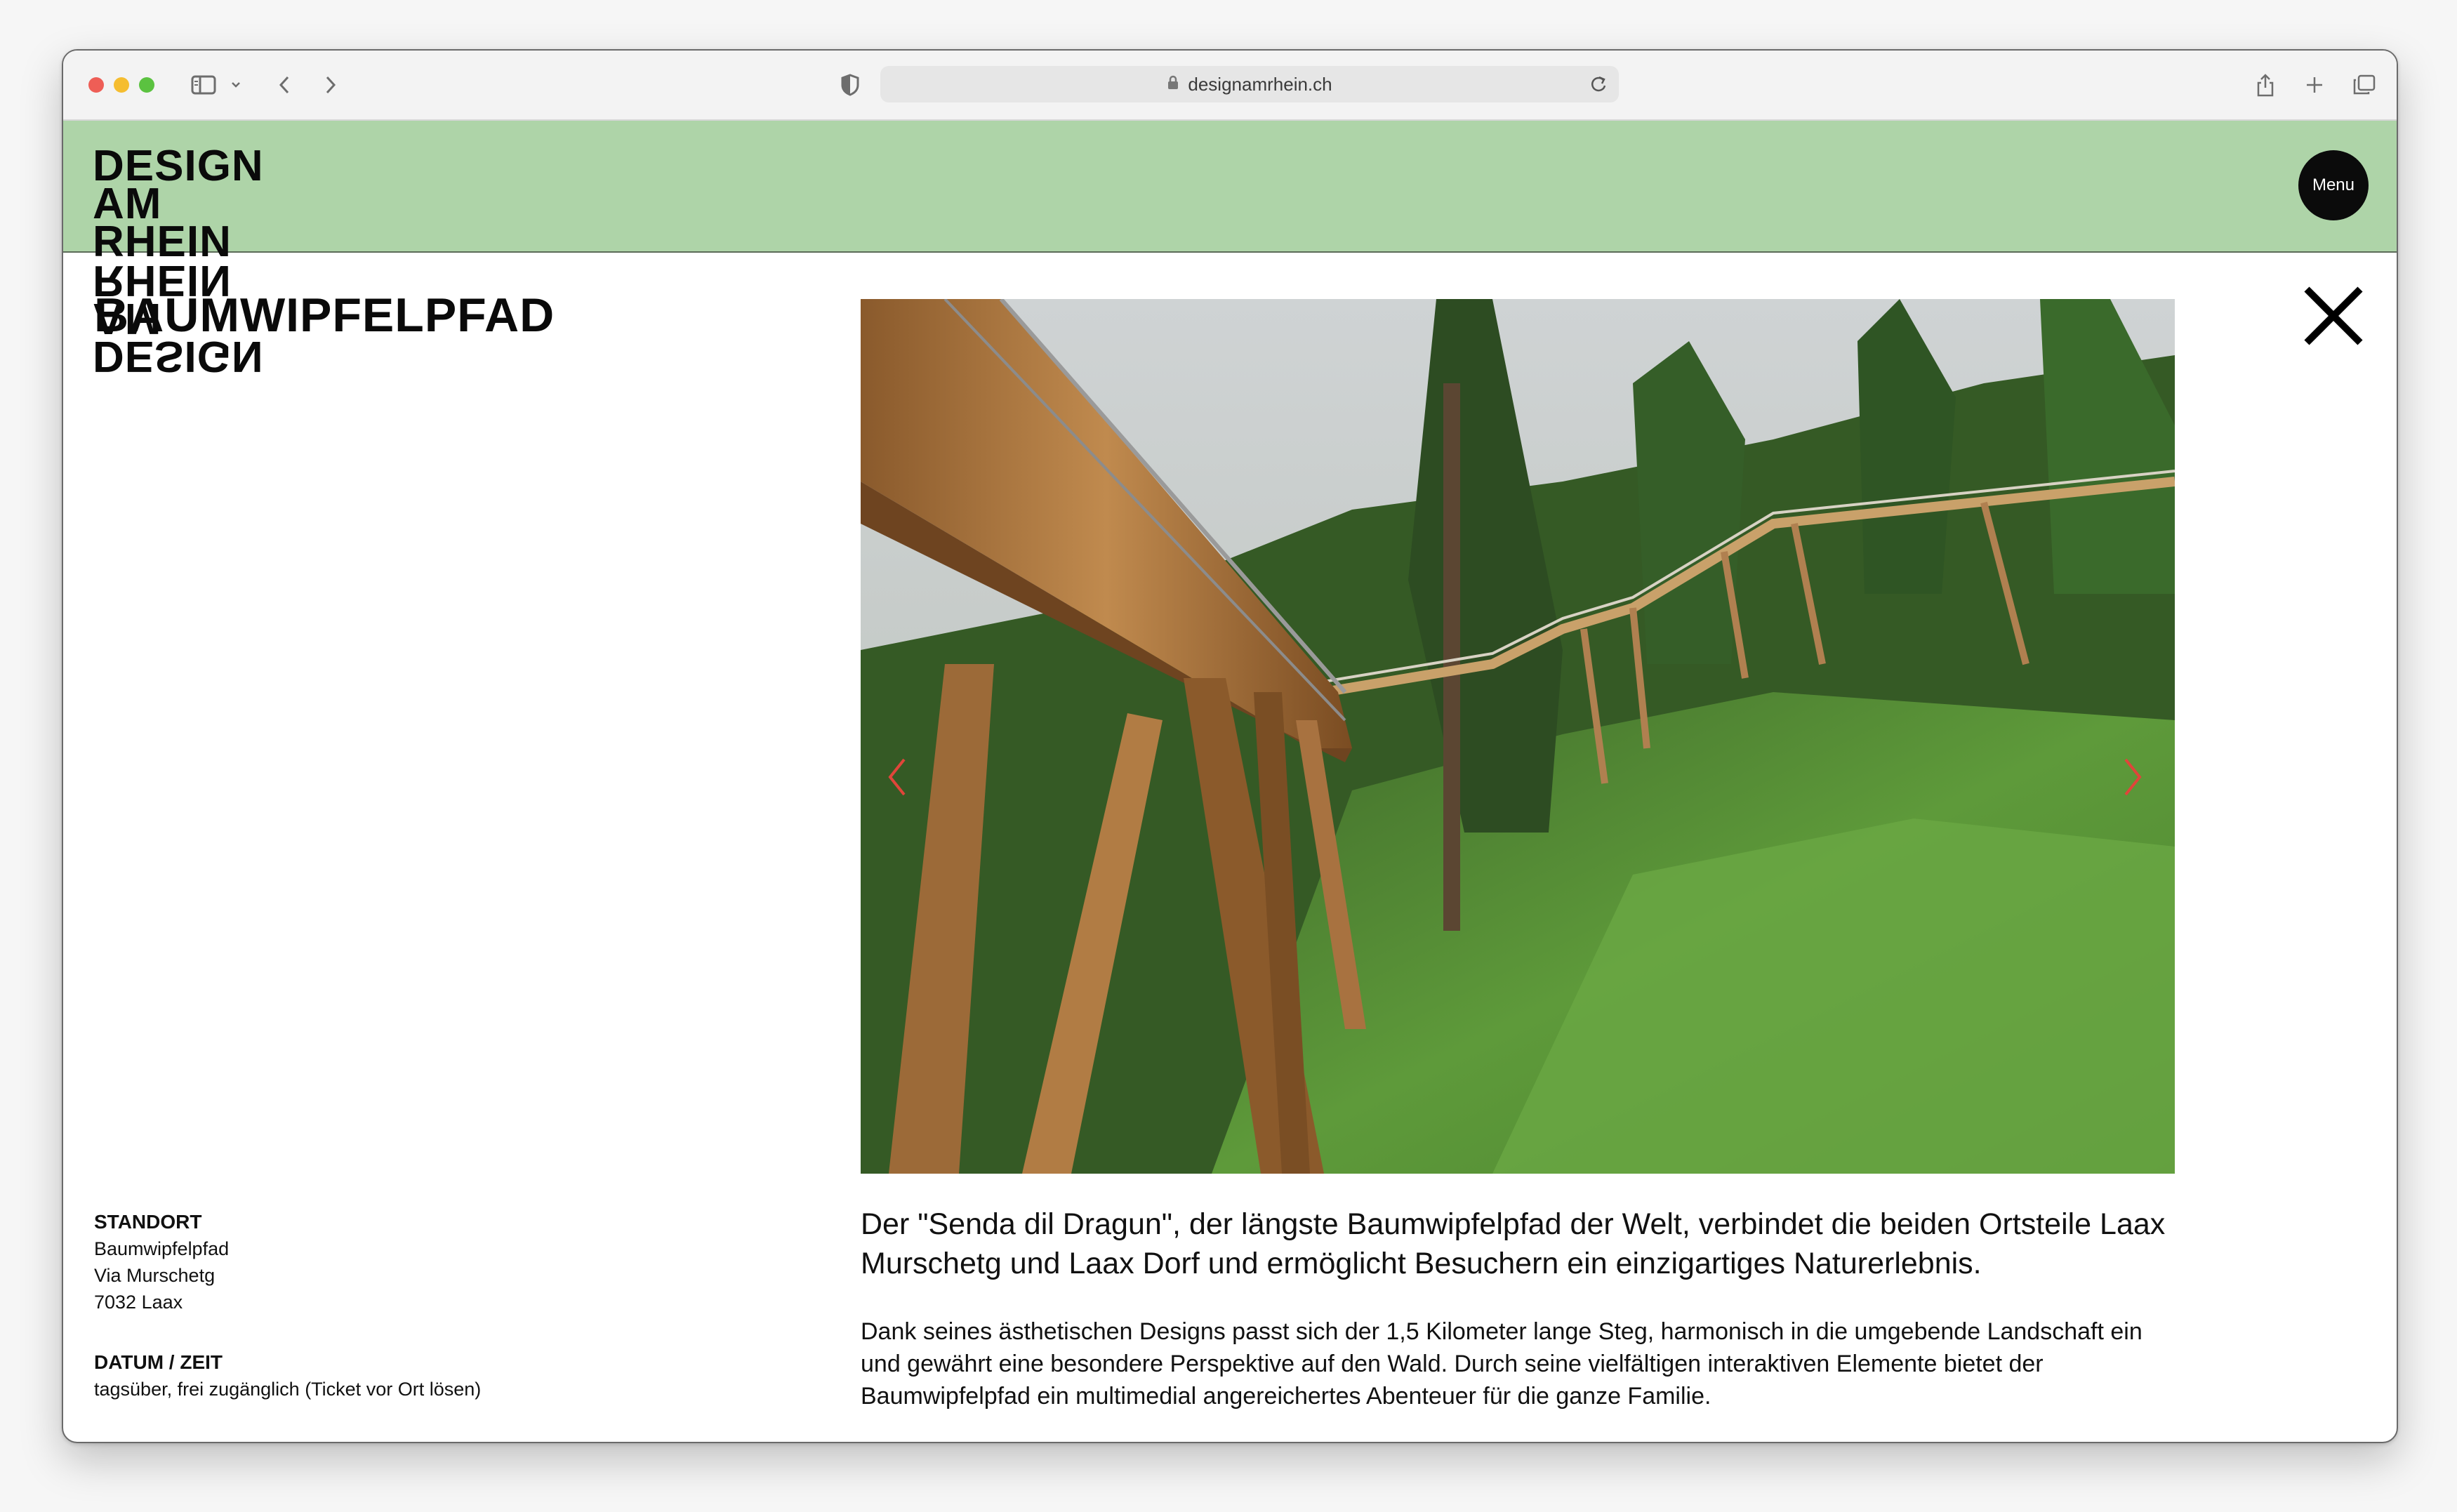 The image size is (2457, 1512). I want to click on share-icon, so click(2265, 85).